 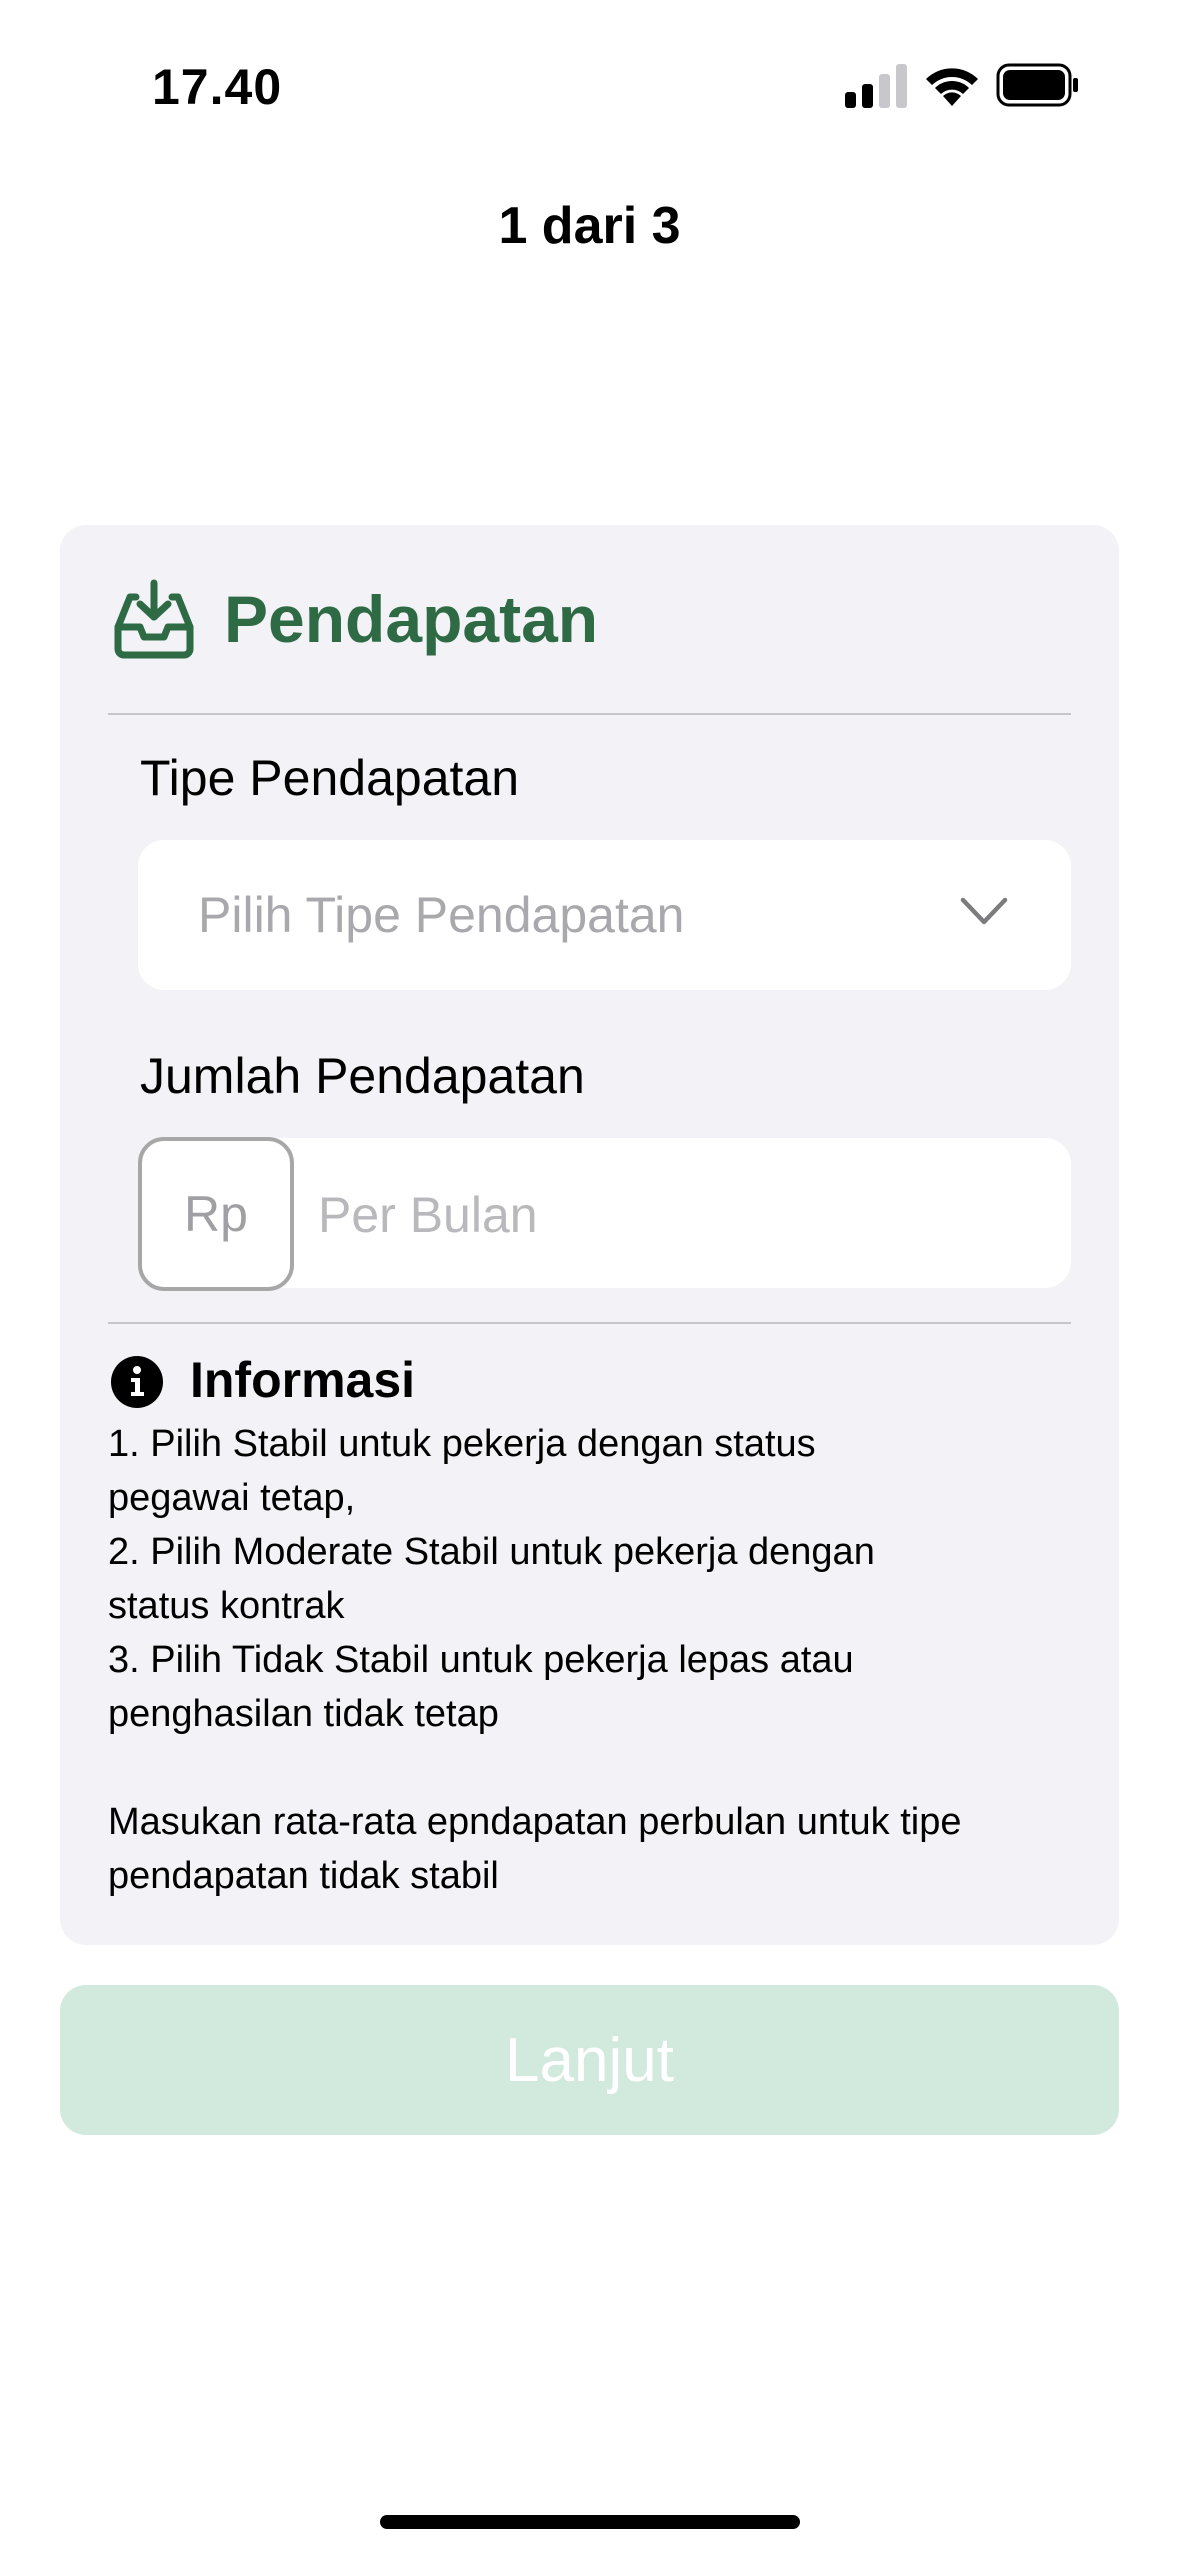 What do you see at coordinates (232, 1498) in the screenshot?
I see `info-line: pegawai tetap,` at bounding box center [232, 1498].